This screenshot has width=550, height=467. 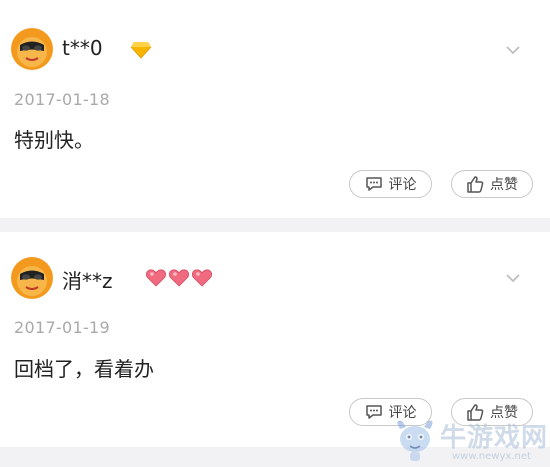 I want to click on diamond-icon, so click(x=141, y=50).